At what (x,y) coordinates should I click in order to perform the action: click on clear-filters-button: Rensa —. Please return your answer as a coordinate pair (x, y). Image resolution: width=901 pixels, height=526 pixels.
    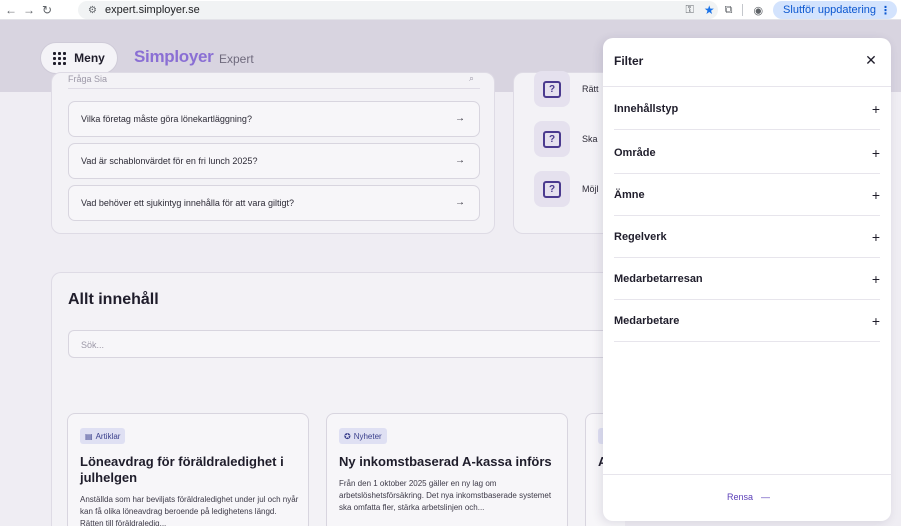
    Looking at the image, I should click on (748, 497).